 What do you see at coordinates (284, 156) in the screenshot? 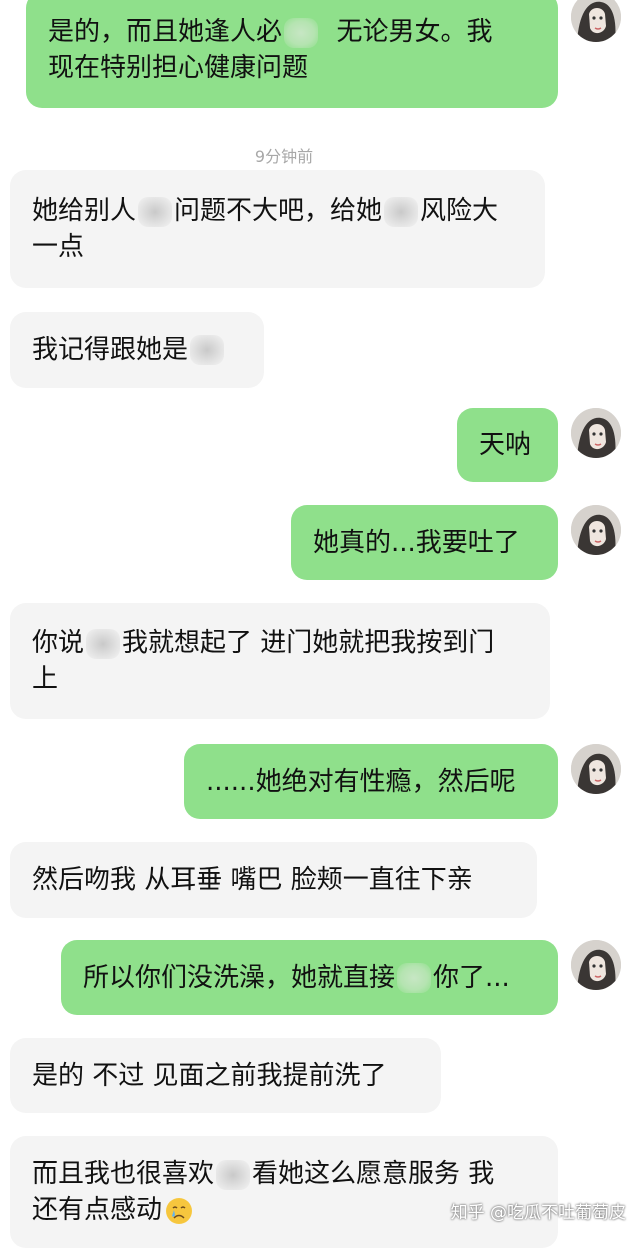
I see `message-timestamp: 9分钟前` at bounding box center [284, 156].